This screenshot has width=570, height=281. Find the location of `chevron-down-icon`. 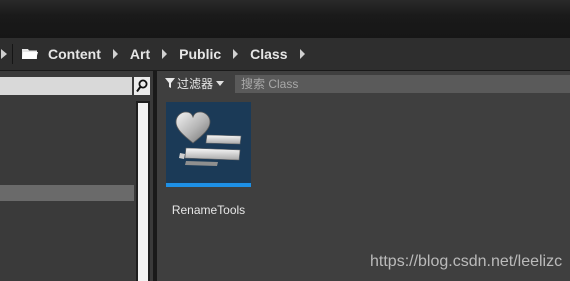

chevron-down-icon is located at coordinates (220, 83).